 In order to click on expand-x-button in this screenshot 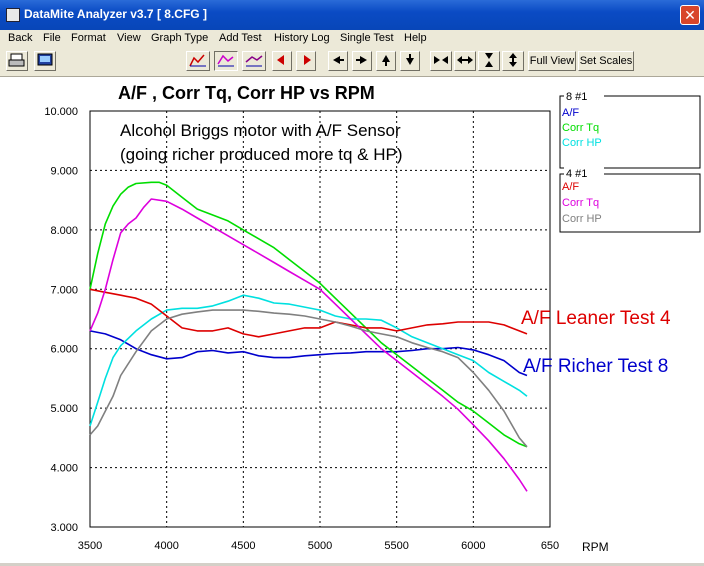, I will do `click(465, 61)`.